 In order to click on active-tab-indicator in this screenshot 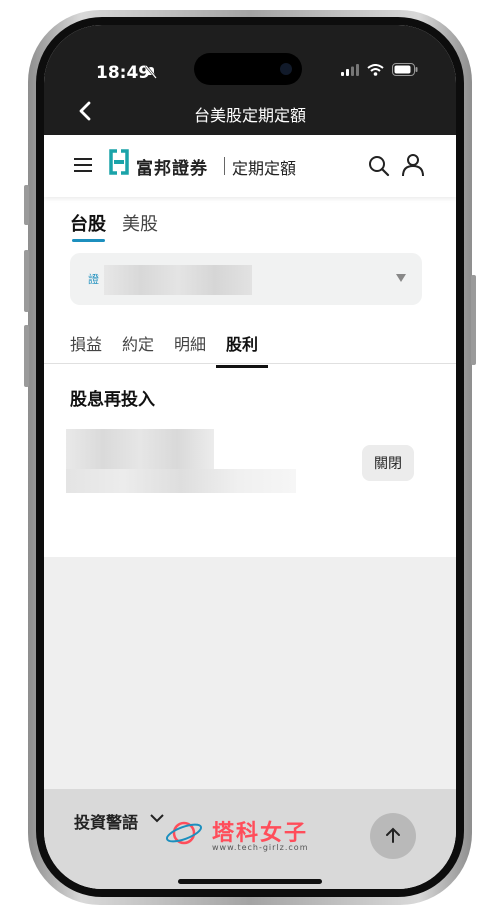, I will do `click(88, 240)`.